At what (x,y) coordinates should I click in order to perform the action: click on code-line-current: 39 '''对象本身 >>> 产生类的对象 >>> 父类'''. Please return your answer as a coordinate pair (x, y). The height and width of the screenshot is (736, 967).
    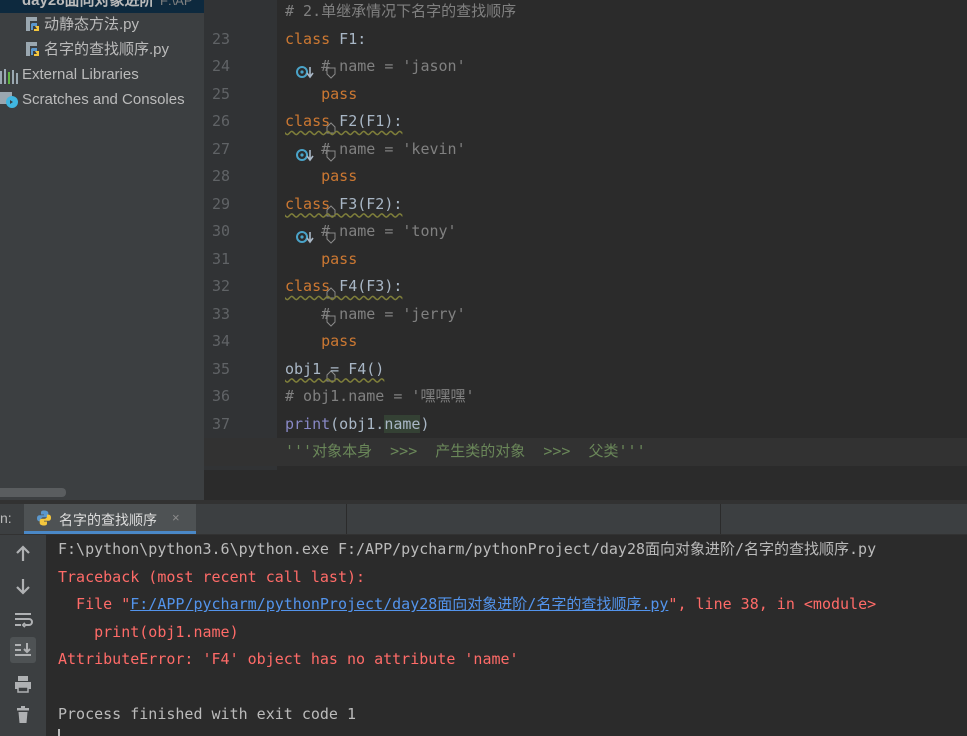
    Looking at the image, I should click on (585, 463).